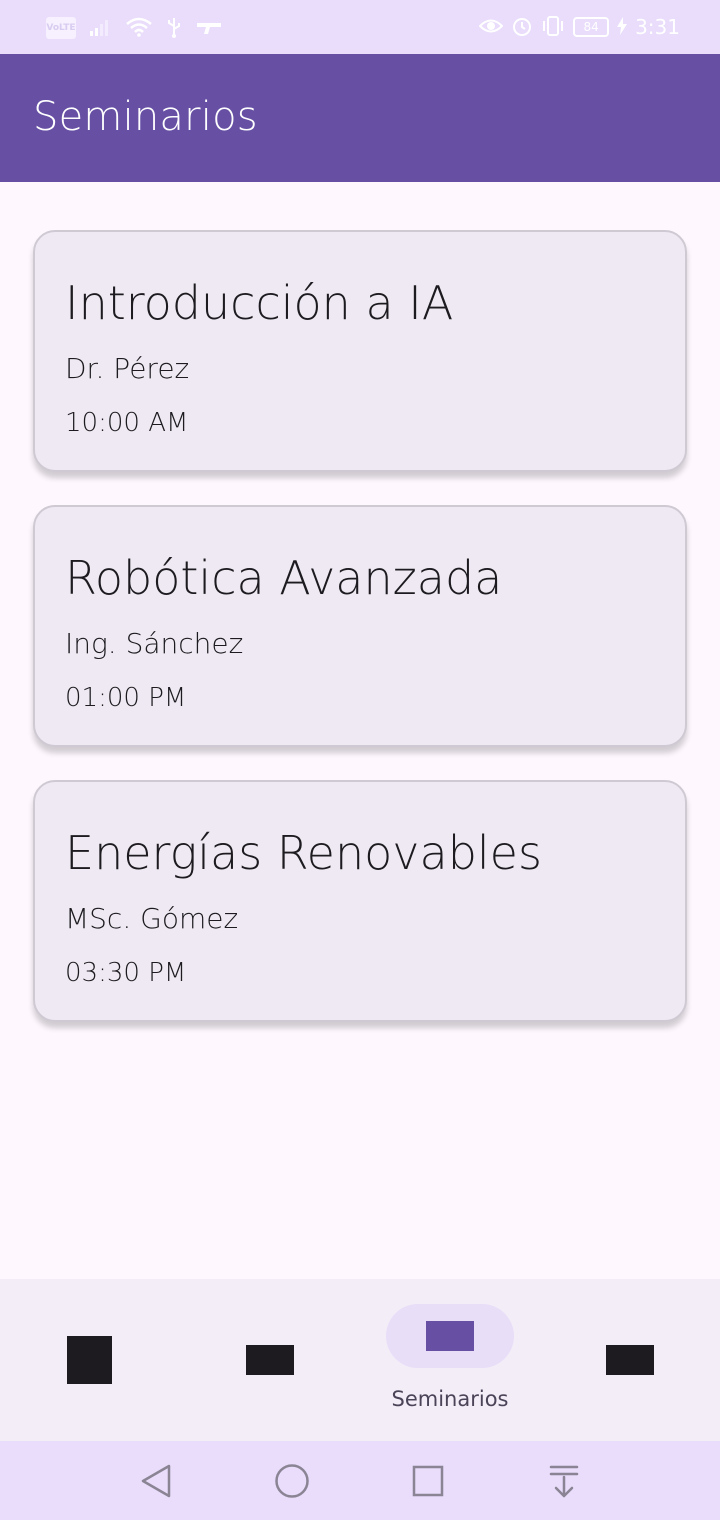 The height and width of the screenshot is (1520, 720). I want to click on seminar-title: Robótica Avanzada, so click(284, 578).